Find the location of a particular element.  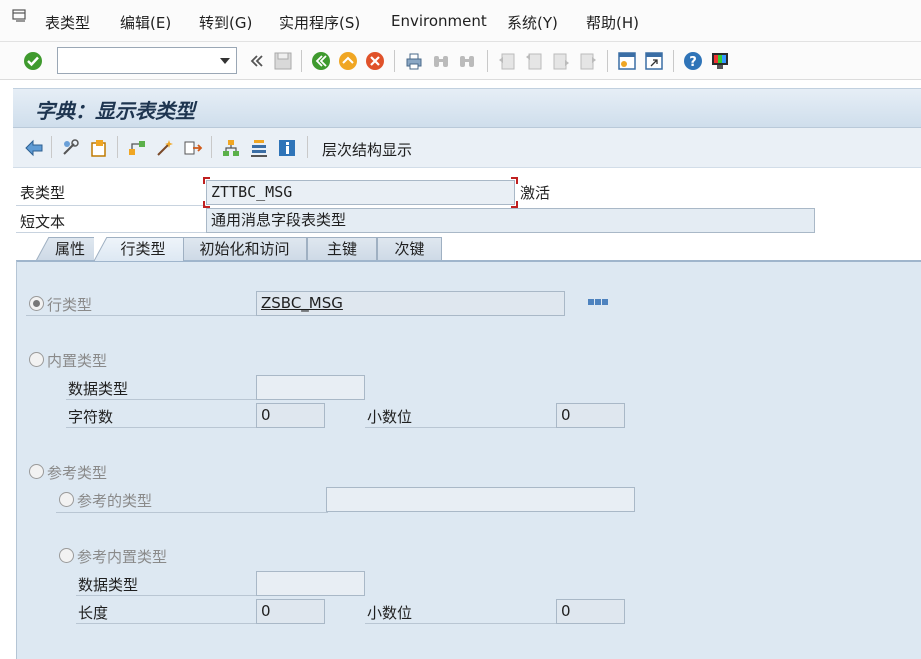

command-field is located at coordinates (147, 60).